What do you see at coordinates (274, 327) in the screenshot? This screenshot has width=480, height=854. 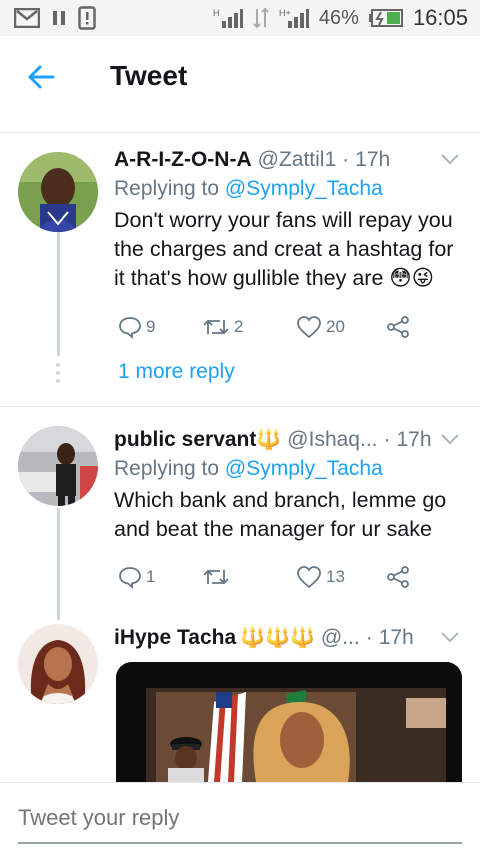 I see `tweet-actions: 9 2 20` at bounding box center [274, 327].